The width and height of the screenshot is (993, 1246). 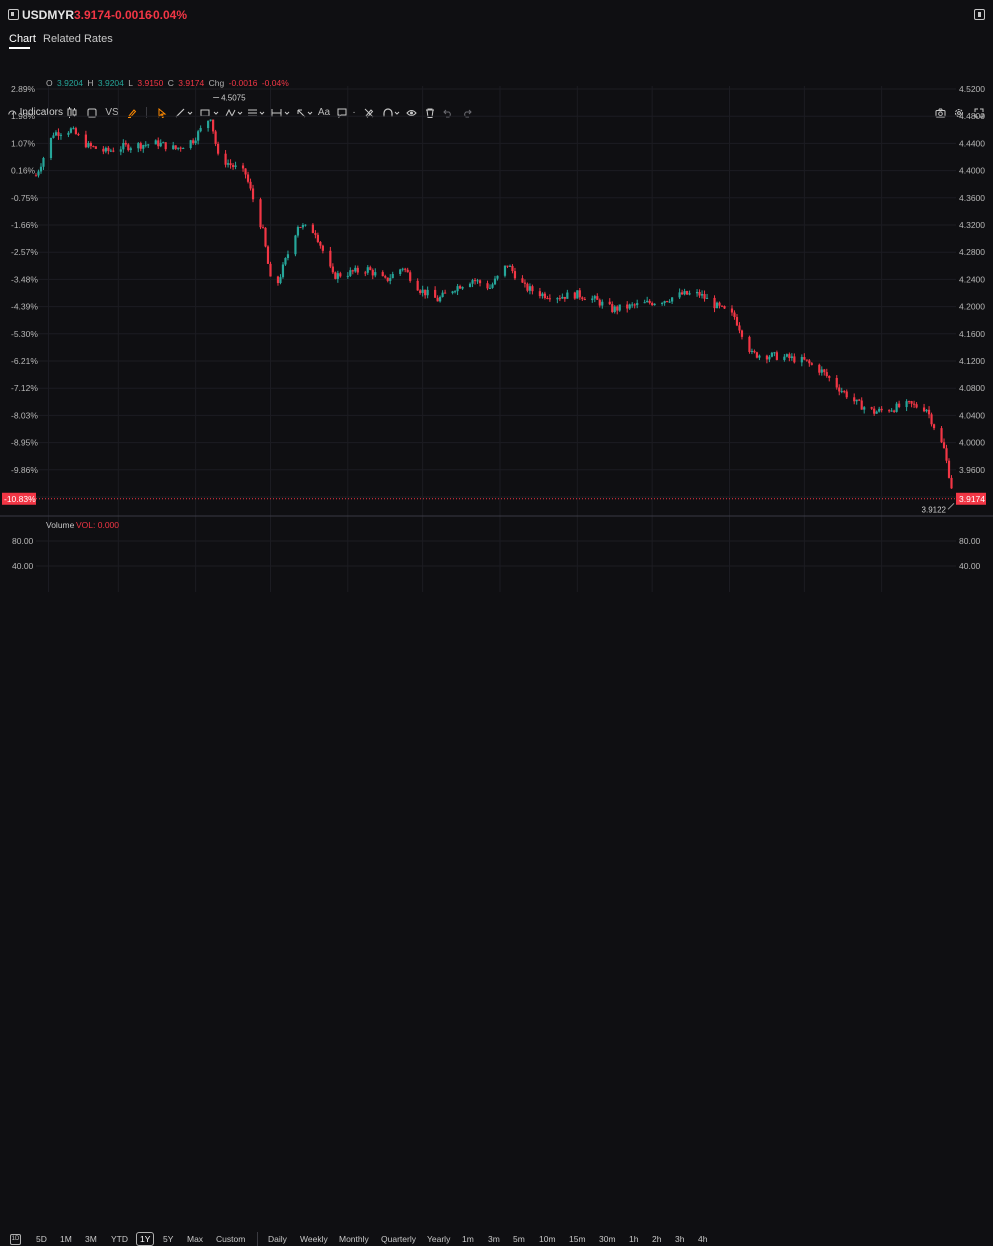 What do you see at coordinates (951, 506) in the screenshot?
I see `annotation-tick` at bounding box center [951, 506].